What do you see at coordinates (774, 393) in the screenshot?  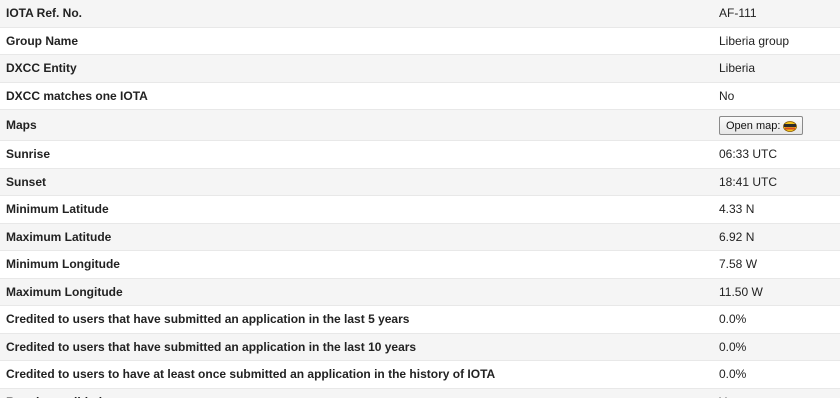 I see `row-value: Yes` at bounding box center [774, 393].